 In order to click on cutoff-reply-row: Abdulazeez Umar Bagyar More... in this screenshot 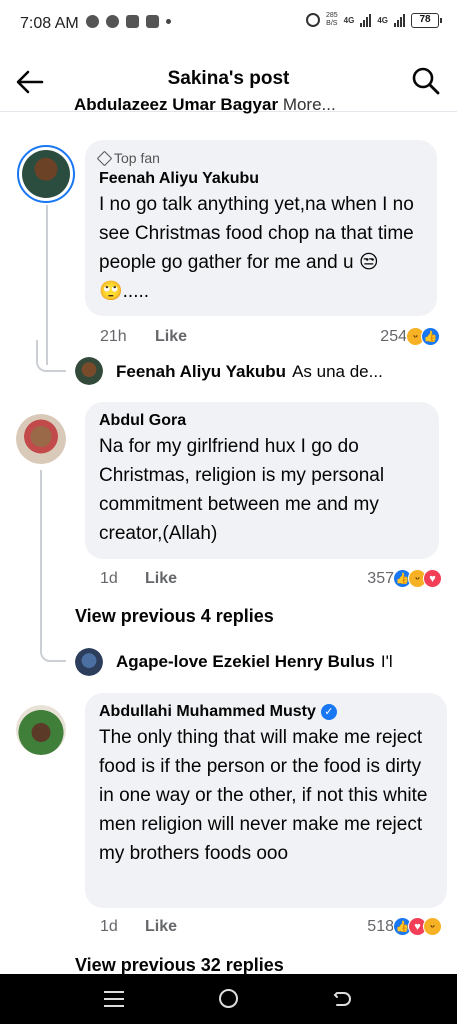, I will do `click(265, 107)`.